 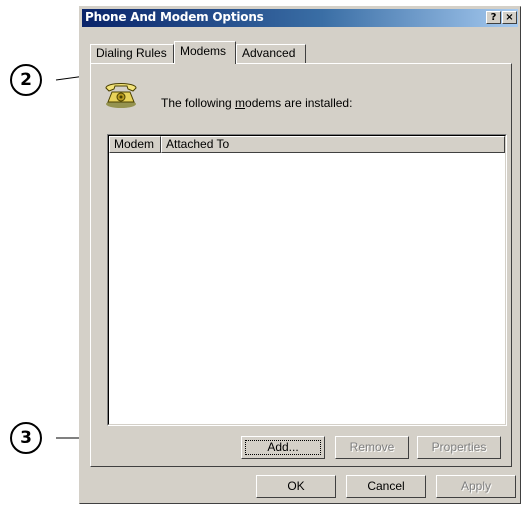 What do you see at coordinates (296, 486) in the screenshot?
I see `ok-button: OK` at bounding box center [296, 486].